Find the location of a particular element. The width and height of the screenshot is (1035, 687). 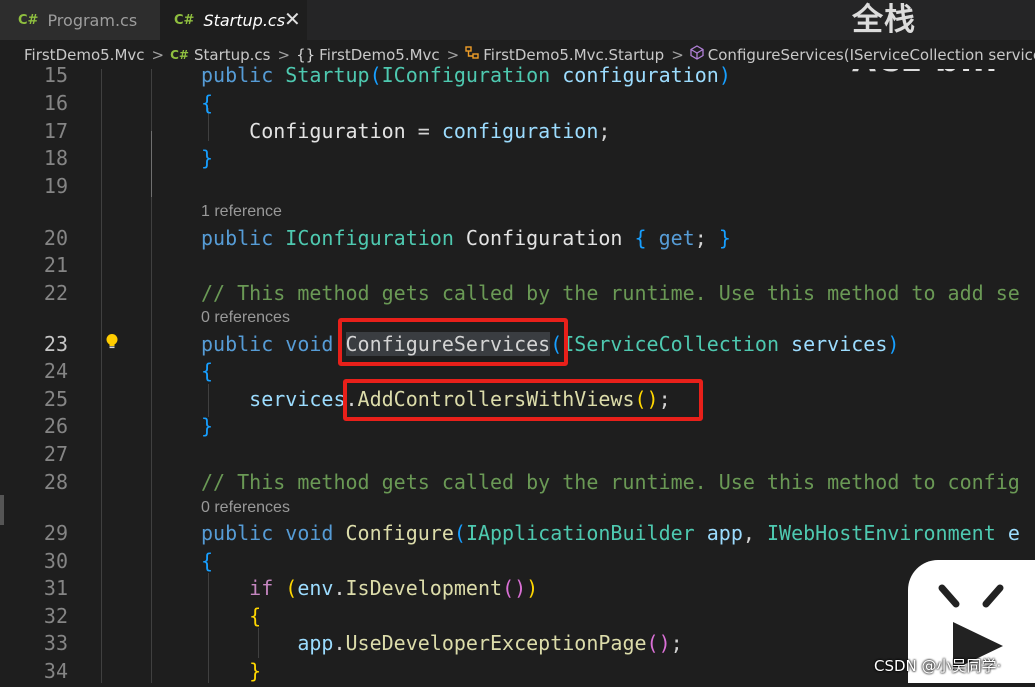

csdn-watermark: CSDN @小吴同学· is located at coordinates (938, 666).